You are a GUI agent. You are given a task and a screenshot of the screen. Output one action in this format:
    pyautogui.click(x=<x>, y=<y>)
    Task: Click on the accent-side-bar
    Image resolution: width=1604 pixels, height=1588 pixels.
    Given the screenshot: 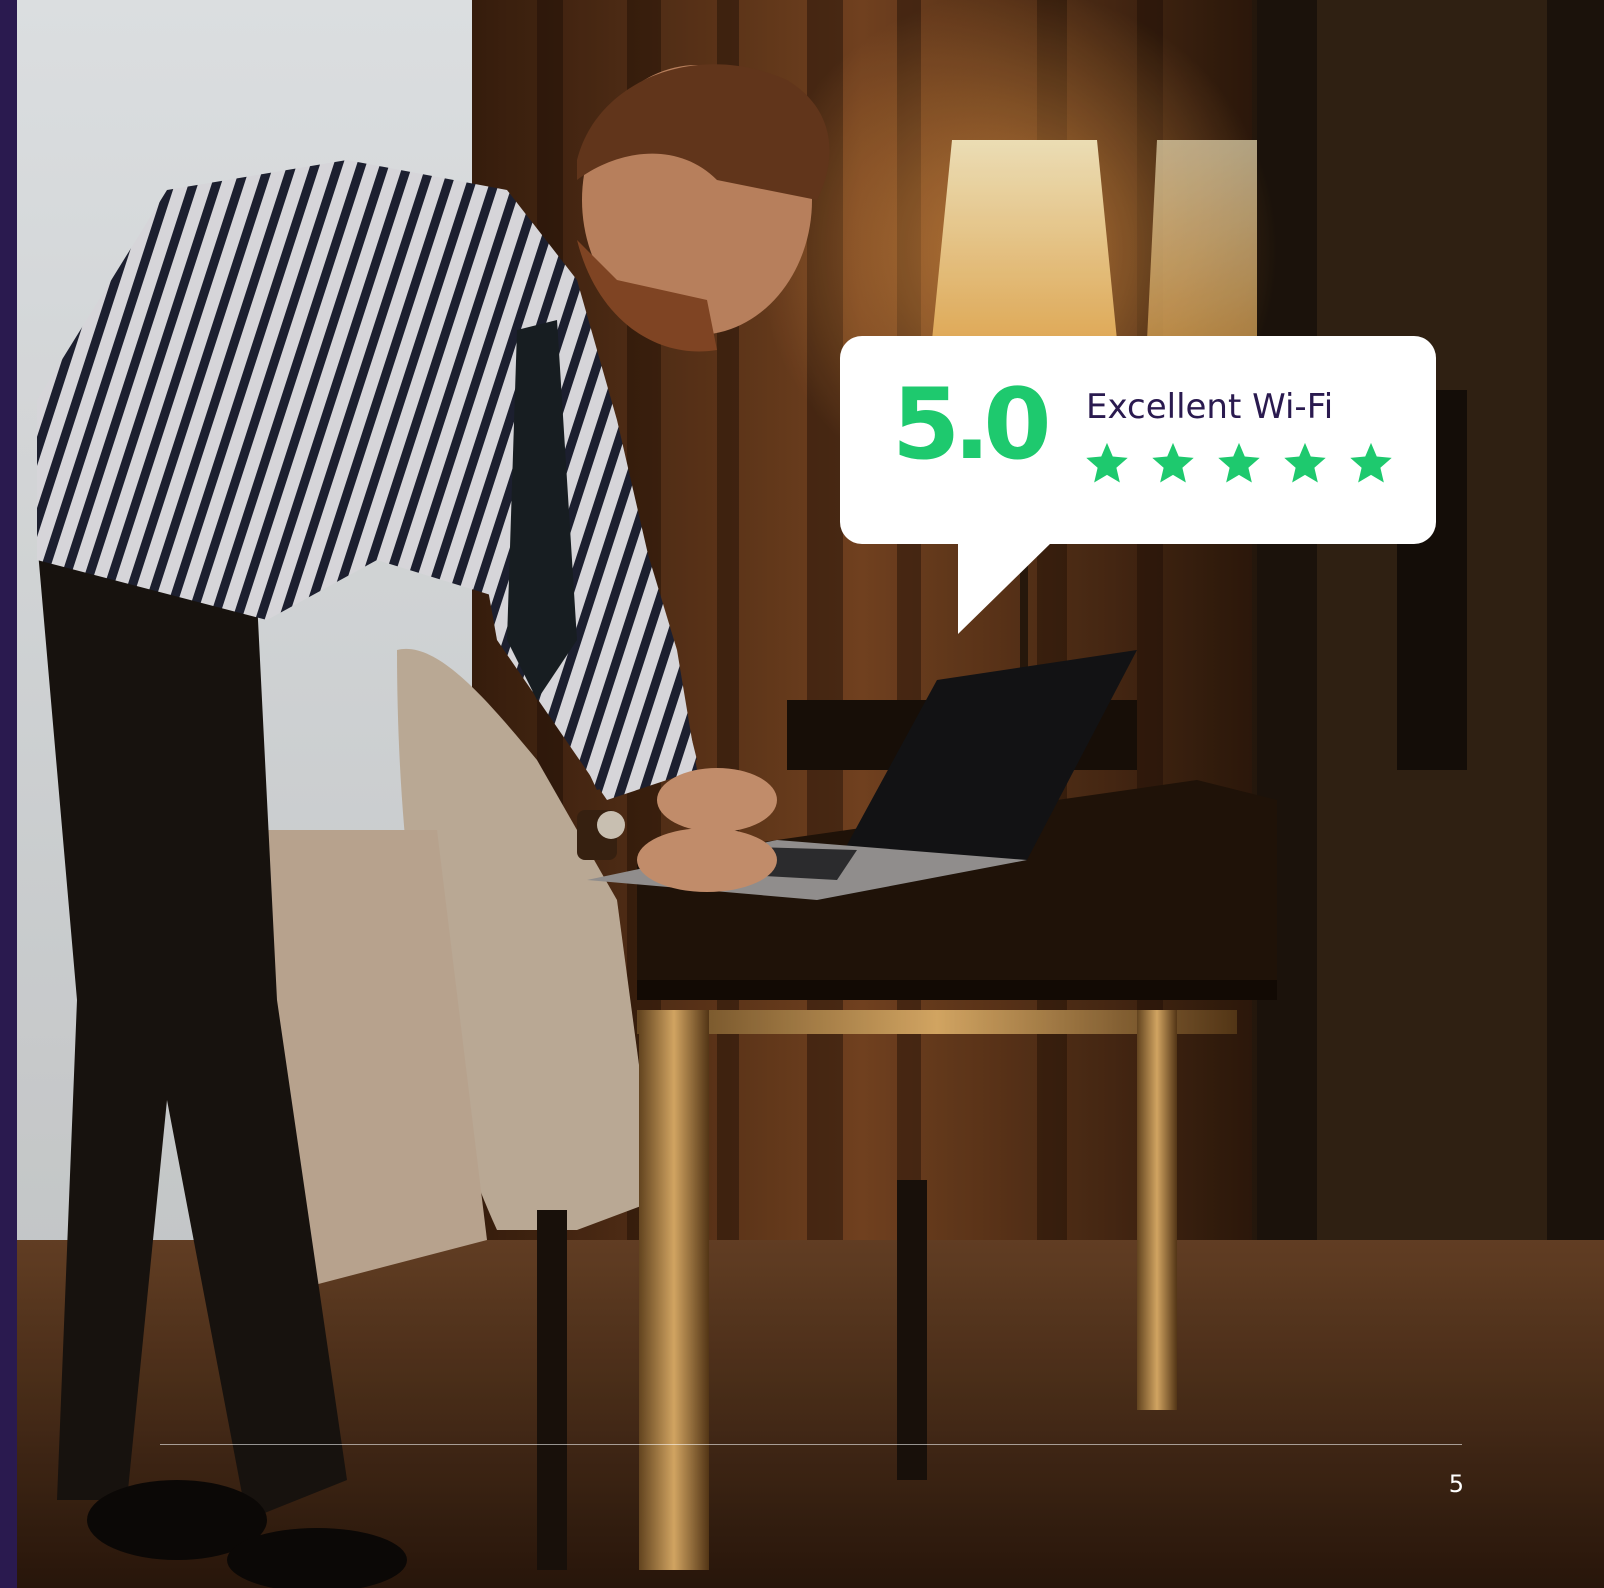 What is the action you would take?
    pyautogui.click(x=8, y=794)
    